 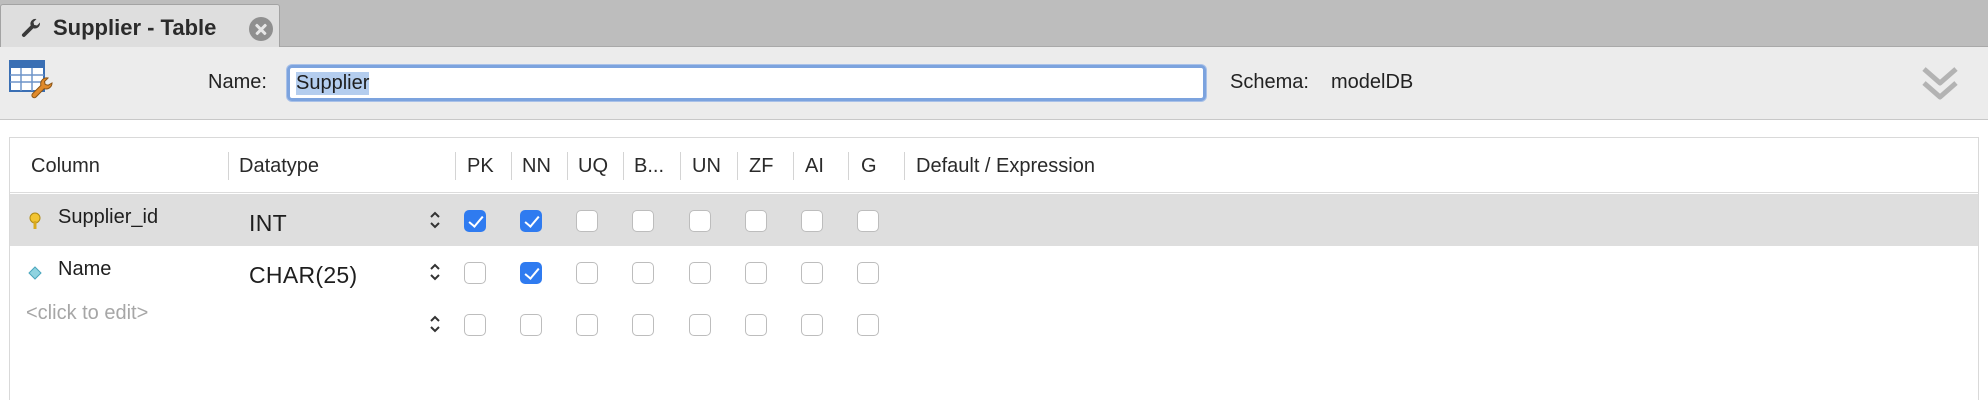 What do you see at coordinates (536, 166) in the screenshot?
I see `header-nn: NN` at bounding box center [536, 166].